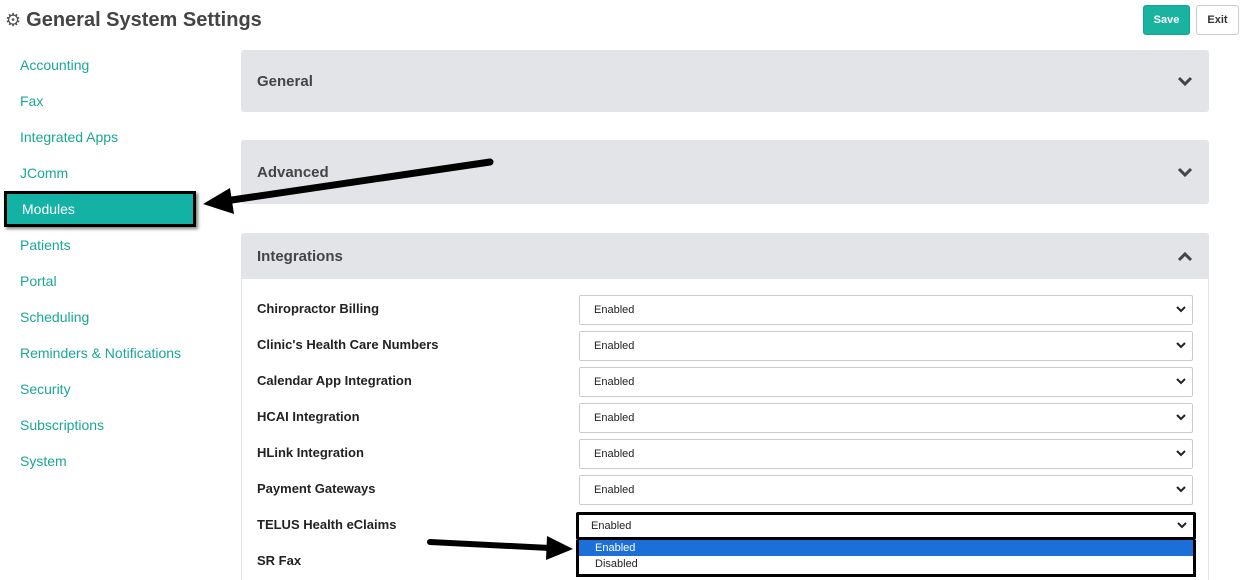 The width and height of the screenshot is (1241, 580). What do you see at coordinates (144, 19) in the screenshot?
I see `page-title-text: General System Settings` at bounding box center [144, 19].